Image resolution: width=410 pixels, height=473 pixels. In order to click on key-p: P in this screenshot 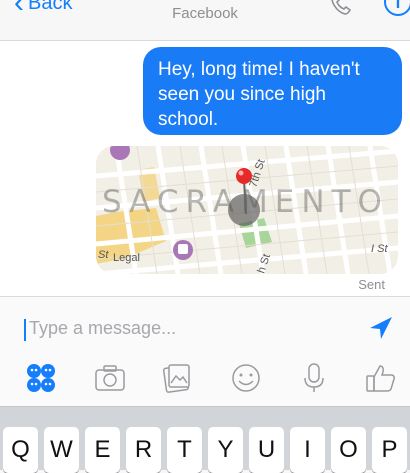, I will do `click(389, 450)`.